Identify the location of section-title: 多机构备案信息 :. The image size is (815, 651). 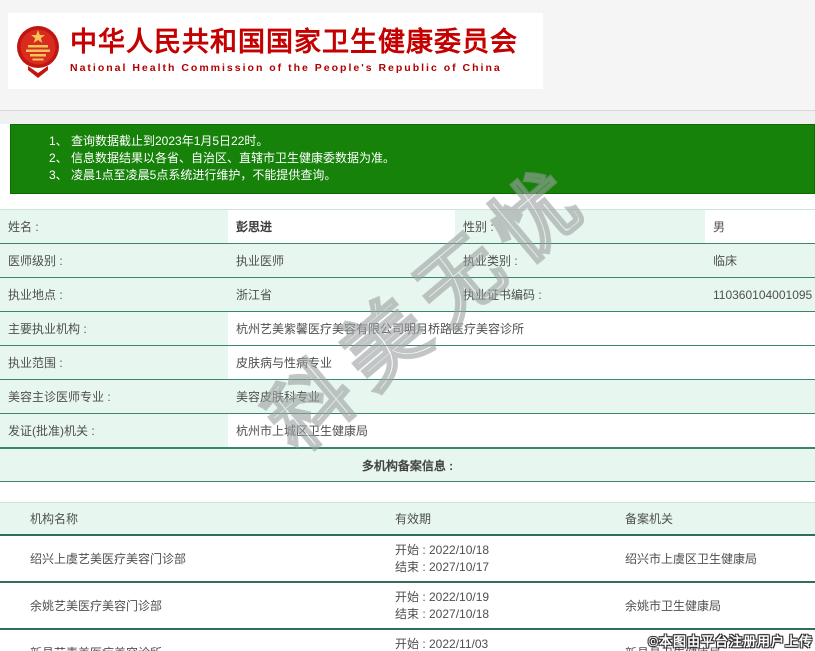
(407, 465).